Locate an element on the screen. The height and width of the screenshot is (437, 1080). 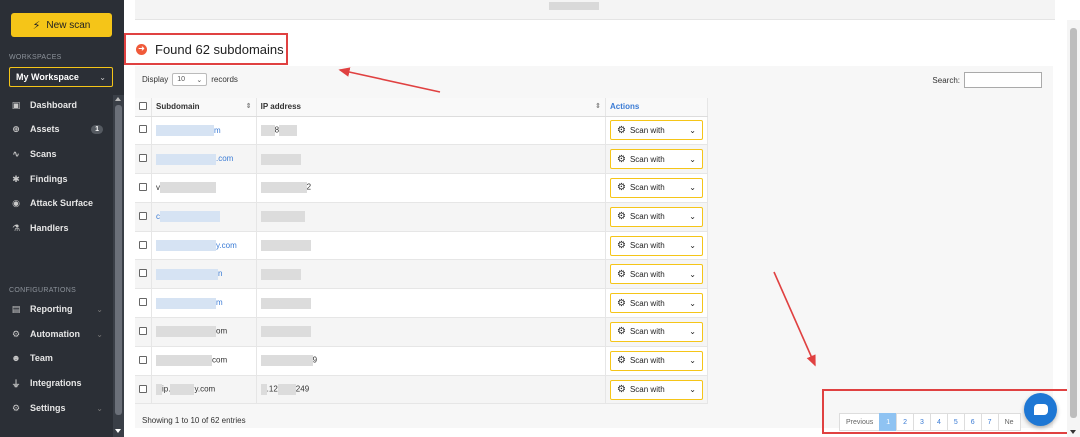
workspace-select: My Workspace ⌄ is located at coordinates (61, 77).